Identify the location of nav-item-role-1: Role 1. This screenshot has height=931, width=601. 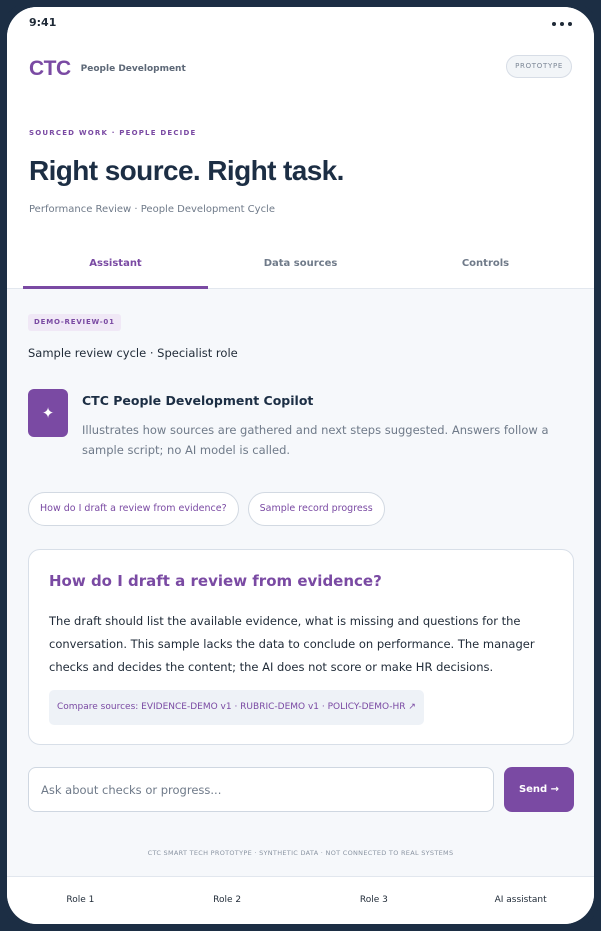
(80, 900).